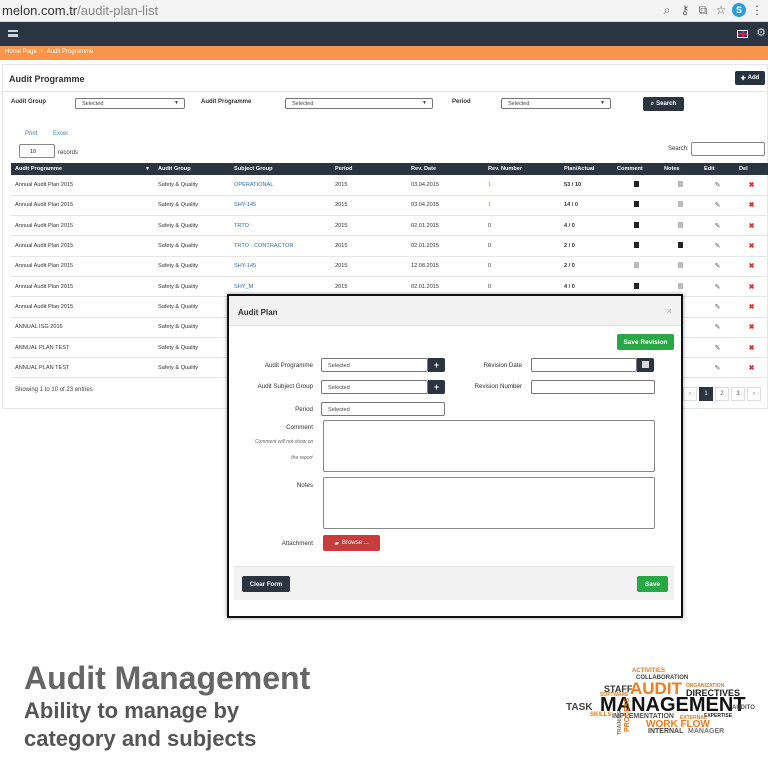 The image size is (768, 768). Describe the element at coordinates (757, 10) in the screenshot. I see `menu-dots-icon: ⋮` at that location.